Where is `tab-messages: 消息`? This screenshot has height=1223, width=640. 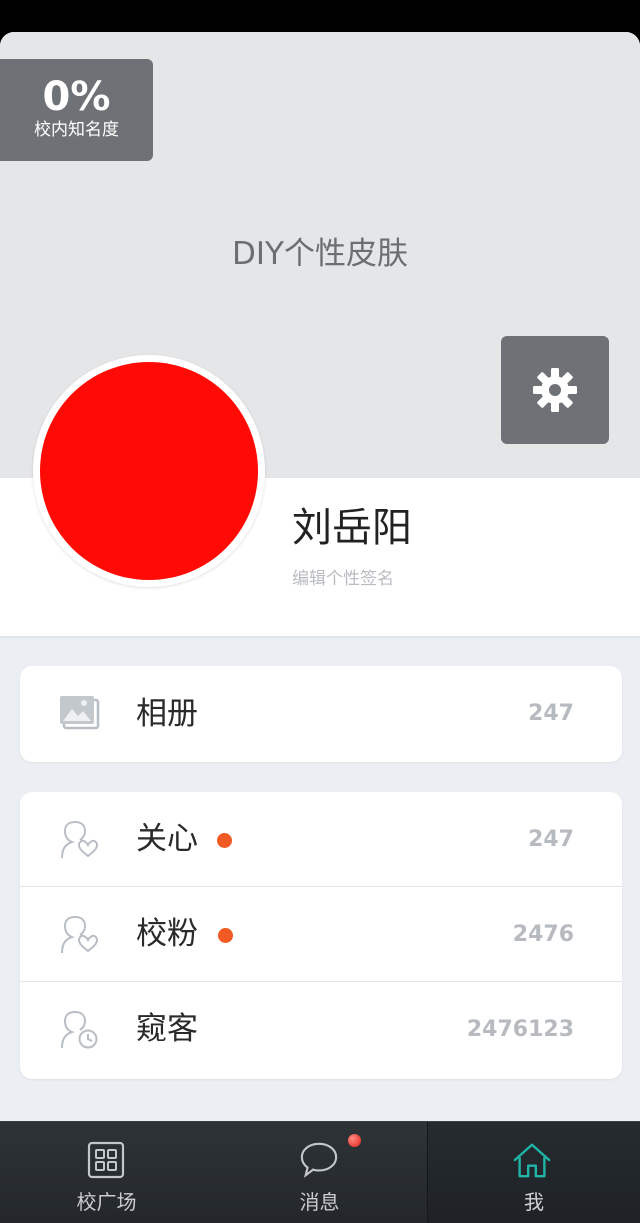 tab-messages: 消息 is located at coordinates (319, 1172).